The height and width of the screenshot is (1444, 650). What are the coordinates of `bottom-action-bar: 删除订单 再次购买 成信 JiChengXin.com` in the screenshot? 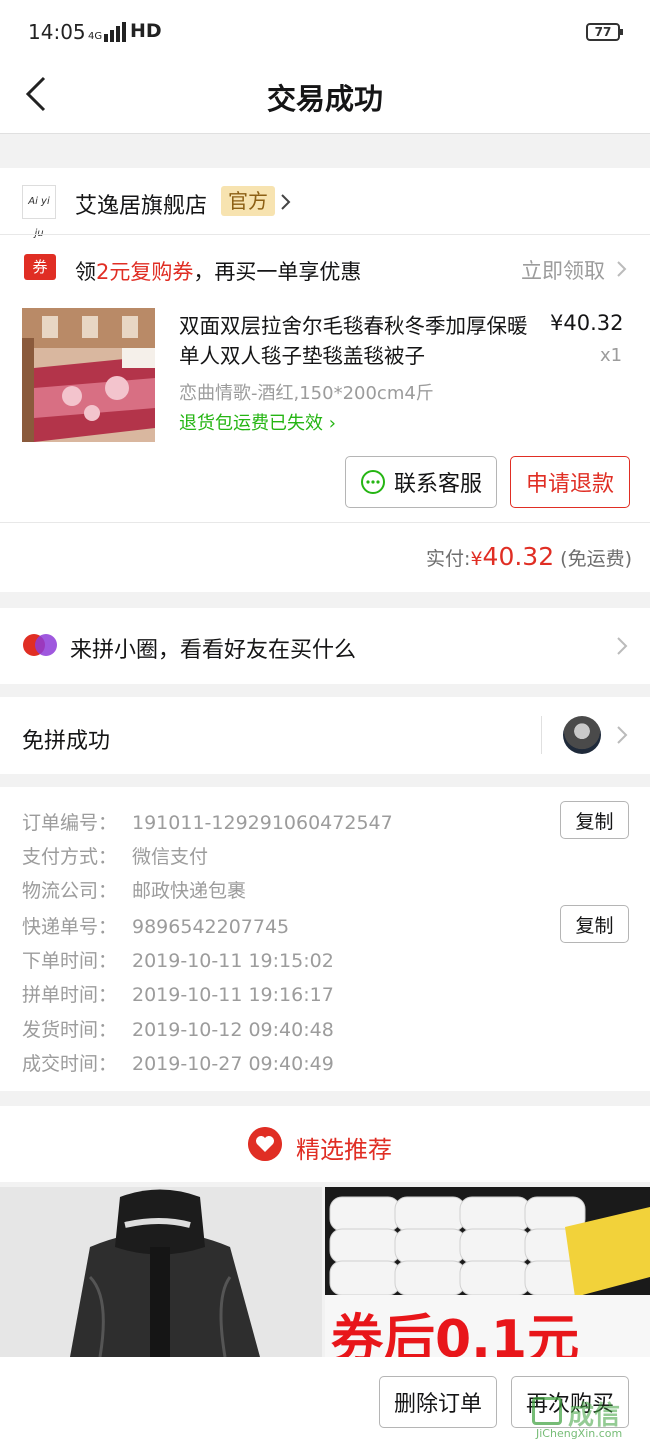 It's located at (325, 1400).